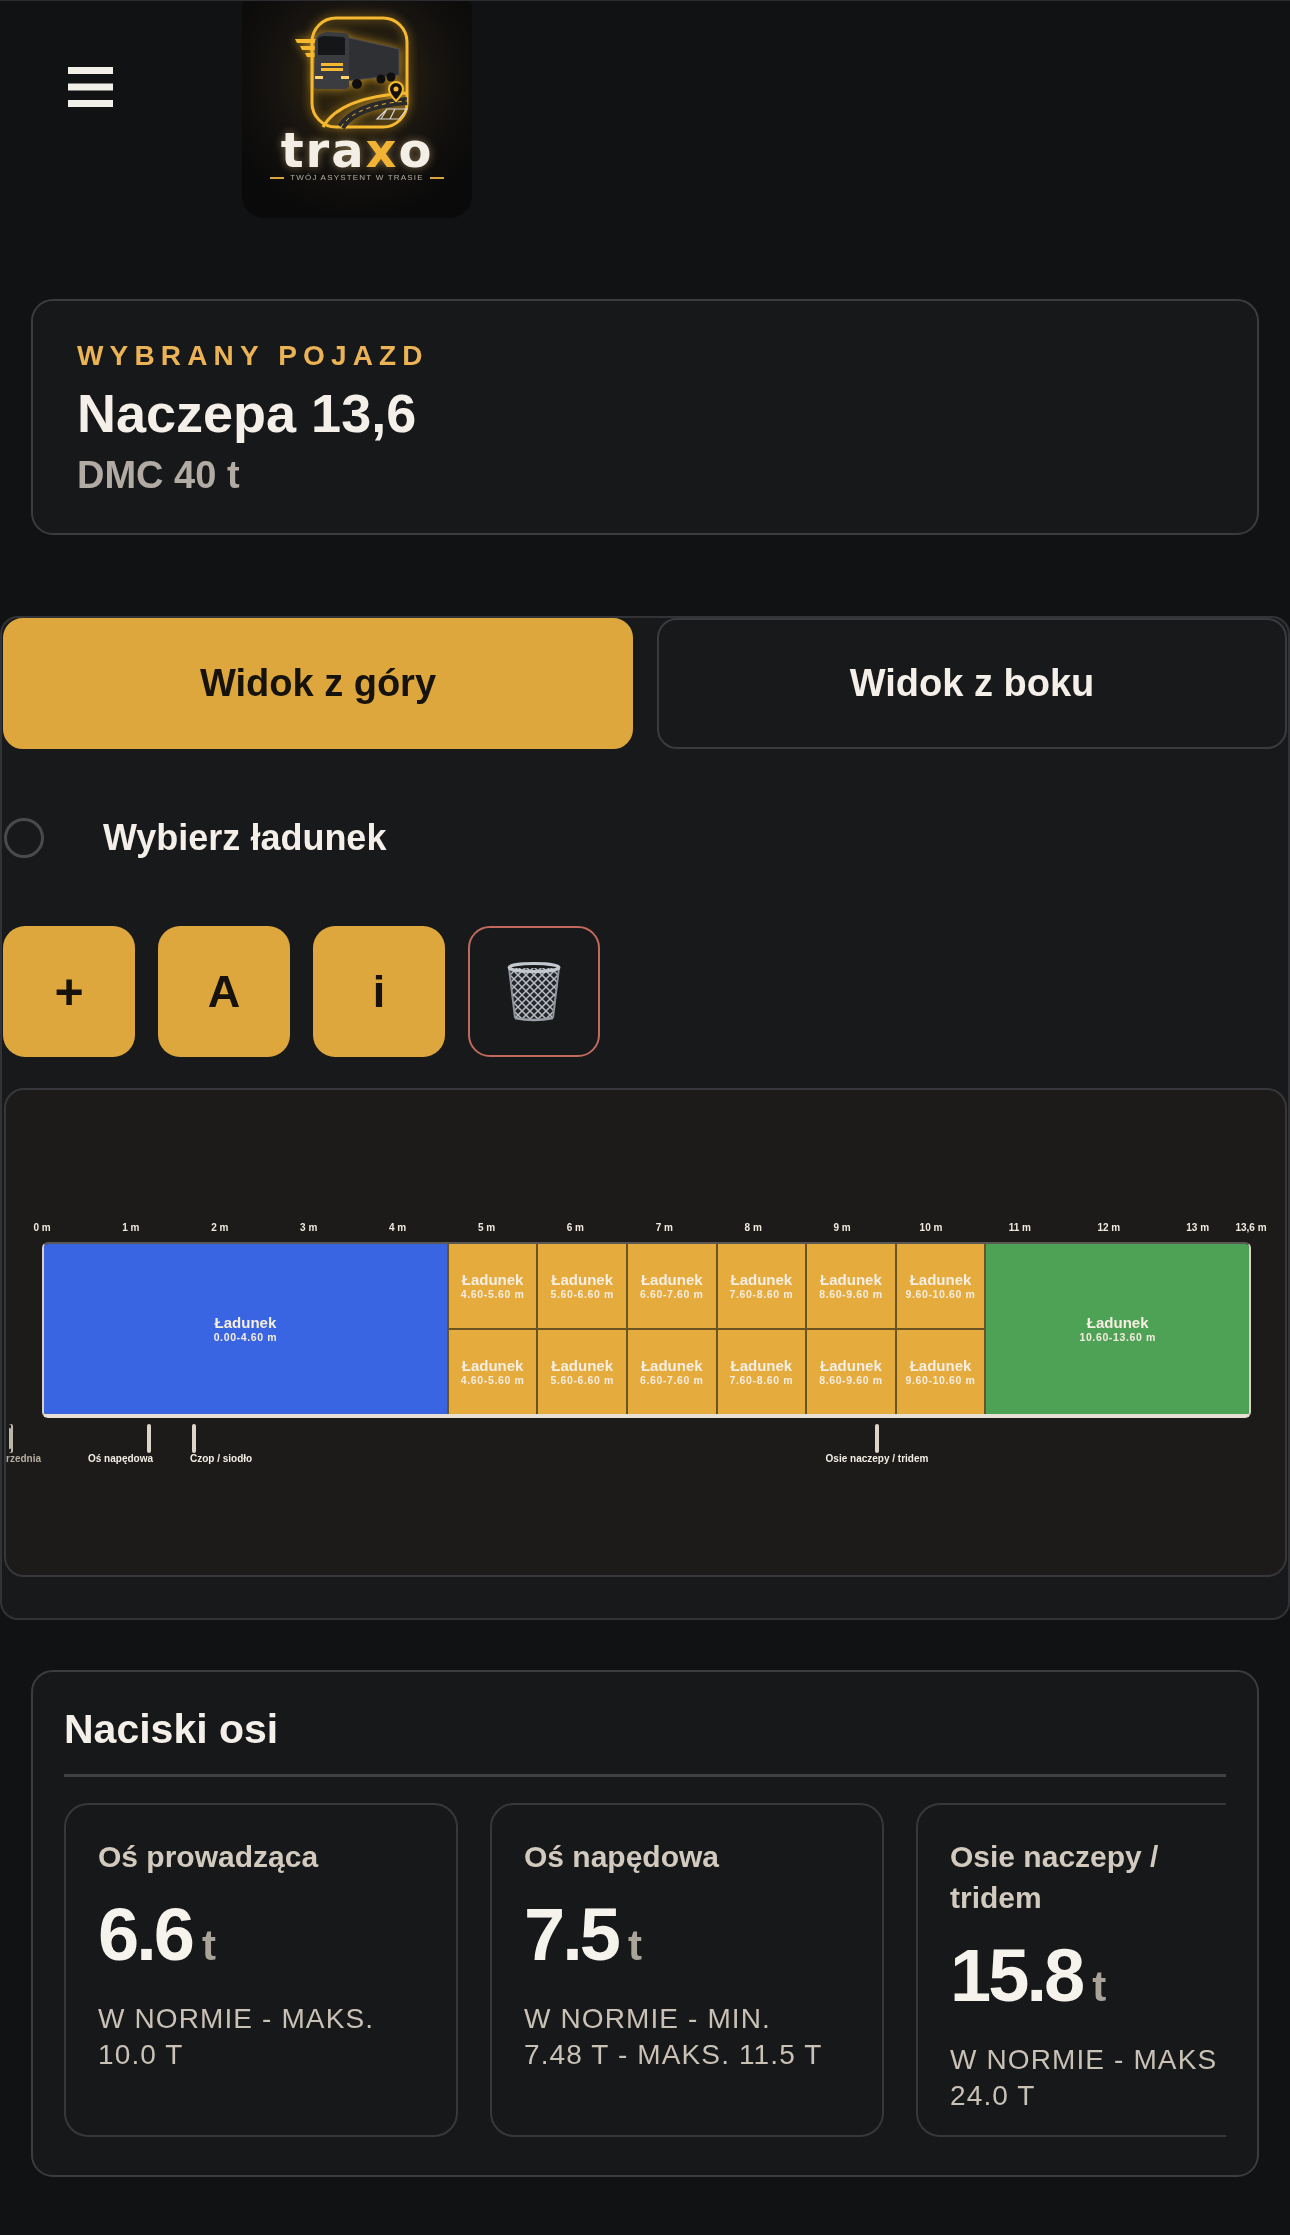  Describe the element at coordinates (24, 838) in the screenshot. I see `radio-button` at that location.